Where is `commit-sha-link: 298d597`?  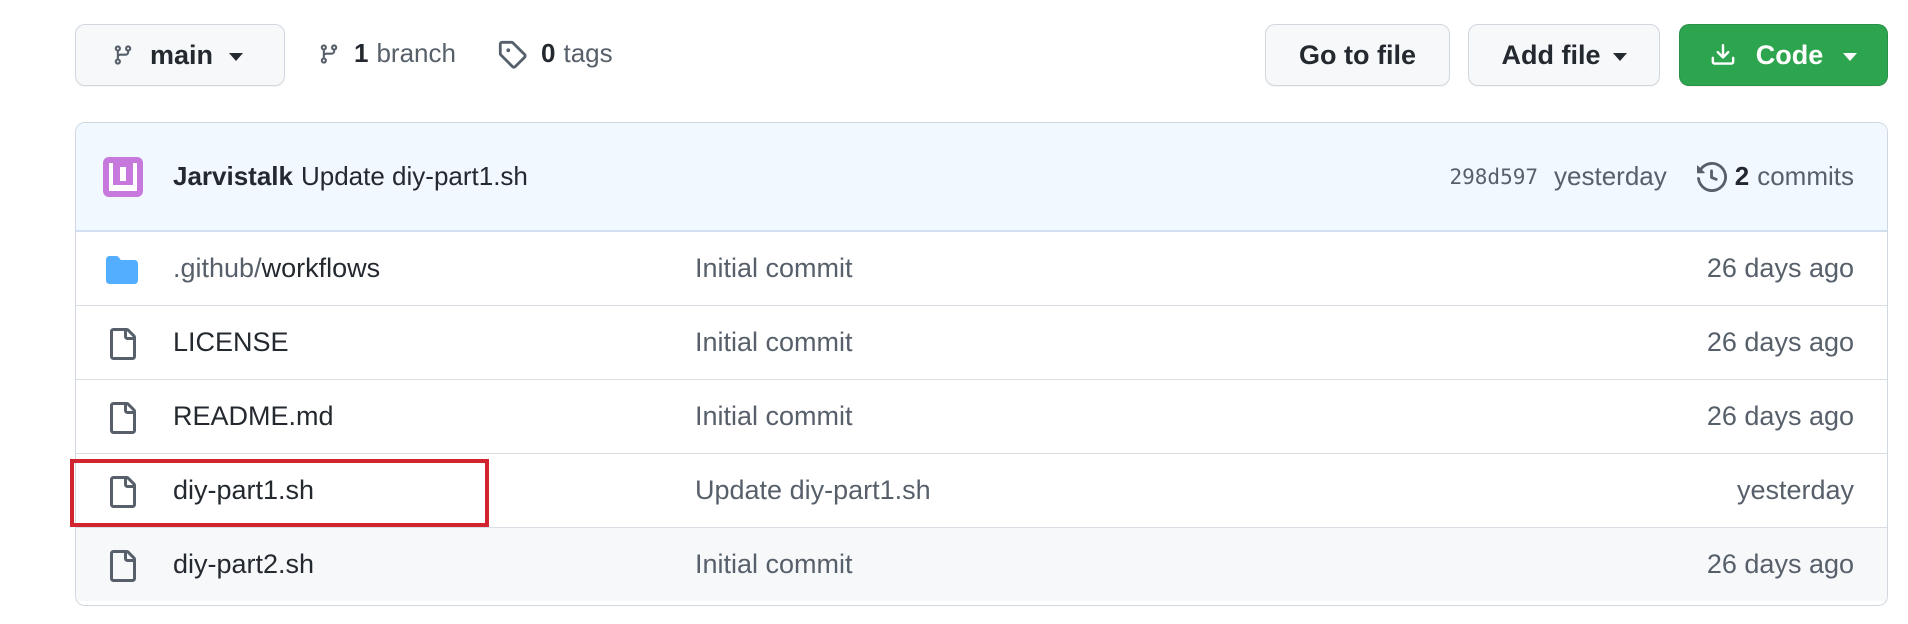 commit-sha-link: 298d597 is located at coordinates (1494, 177).